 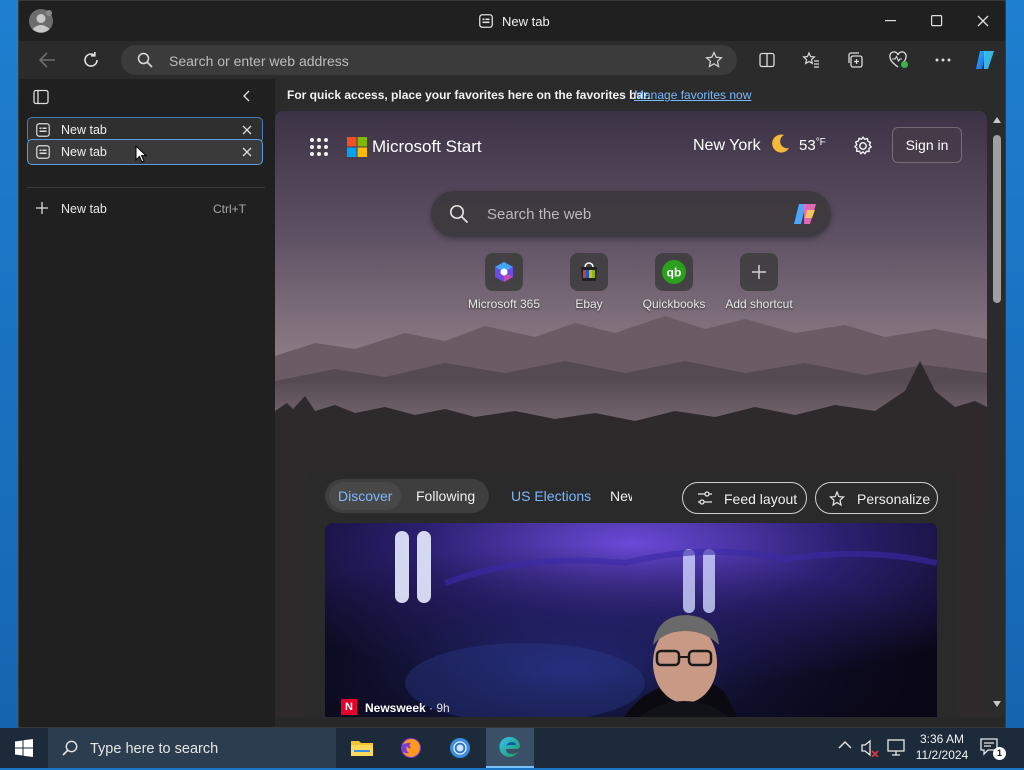 I want to click on favorites-button, so click(x=811, y=60).